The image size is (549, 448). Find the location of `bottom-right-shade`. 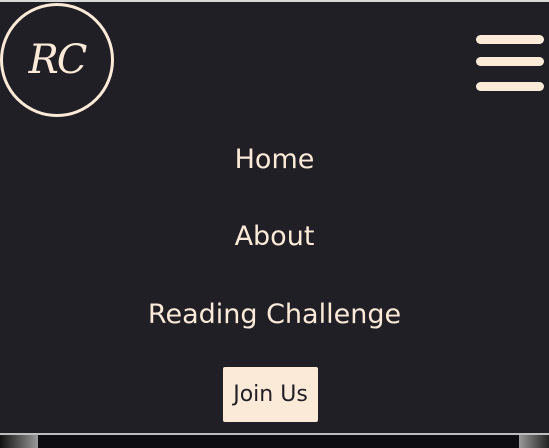

bottom-right-shade is located at coordinates (534, 441).